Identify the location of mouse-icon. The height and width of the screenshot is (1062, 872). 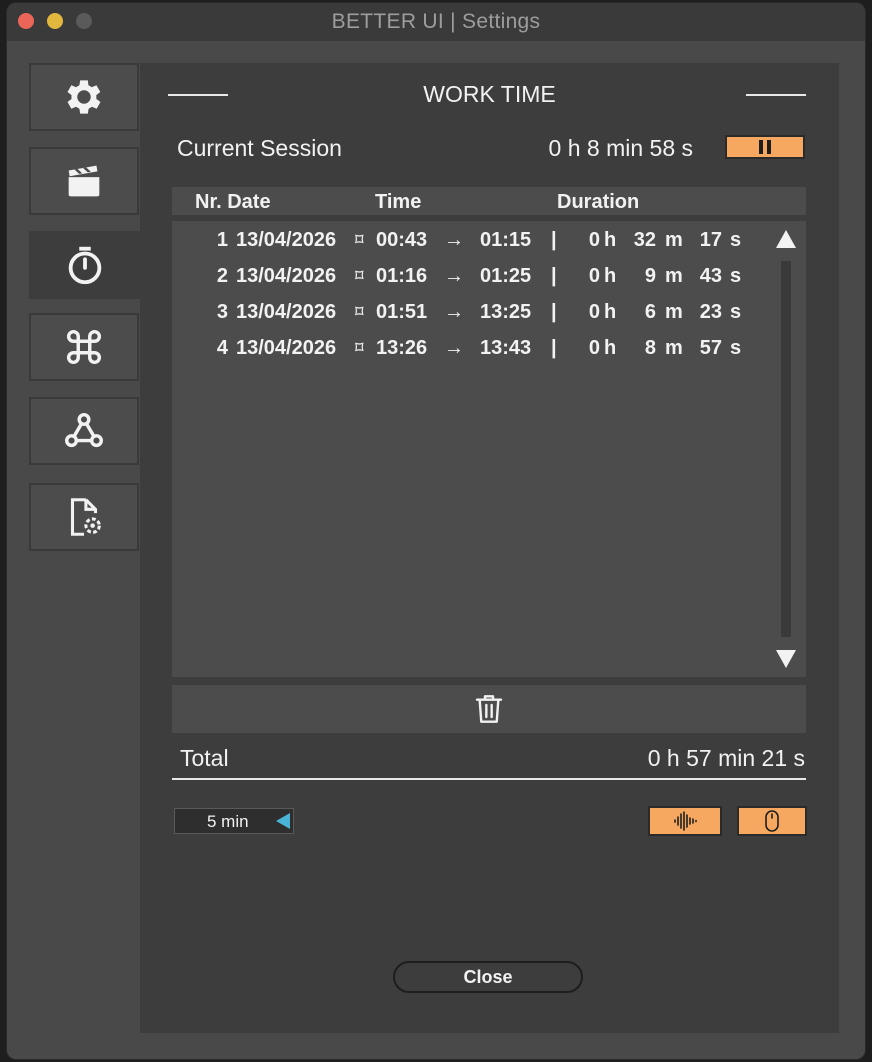
(772, 821).